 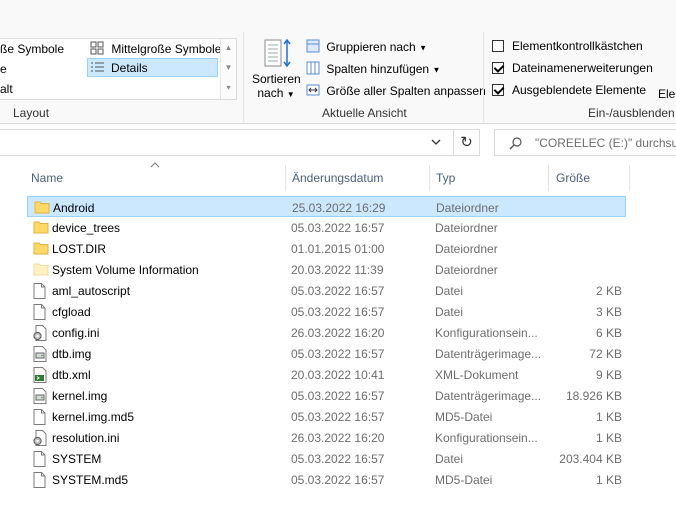 What do you see at coordinates (605, 143) in the screenshot?
I see `search-placeholder: "COREELEC (E:)" durchsuchen` at bounding box center [605, 143].